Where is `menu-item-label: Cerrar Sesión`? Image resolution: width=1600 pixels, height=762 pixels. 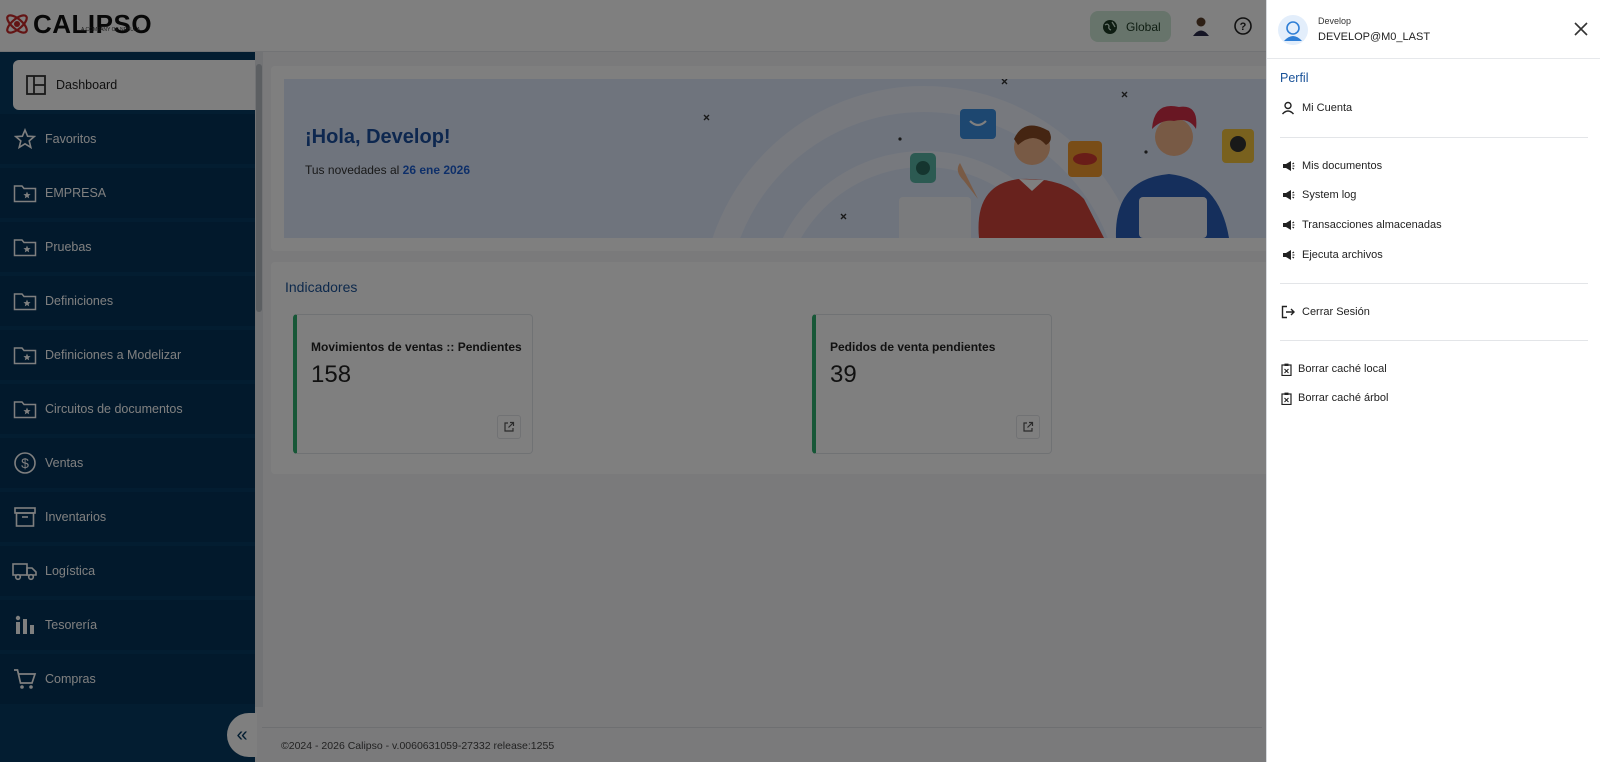
menu-item-label: Cerrar Sesión is located at coordinates (1336, 312).